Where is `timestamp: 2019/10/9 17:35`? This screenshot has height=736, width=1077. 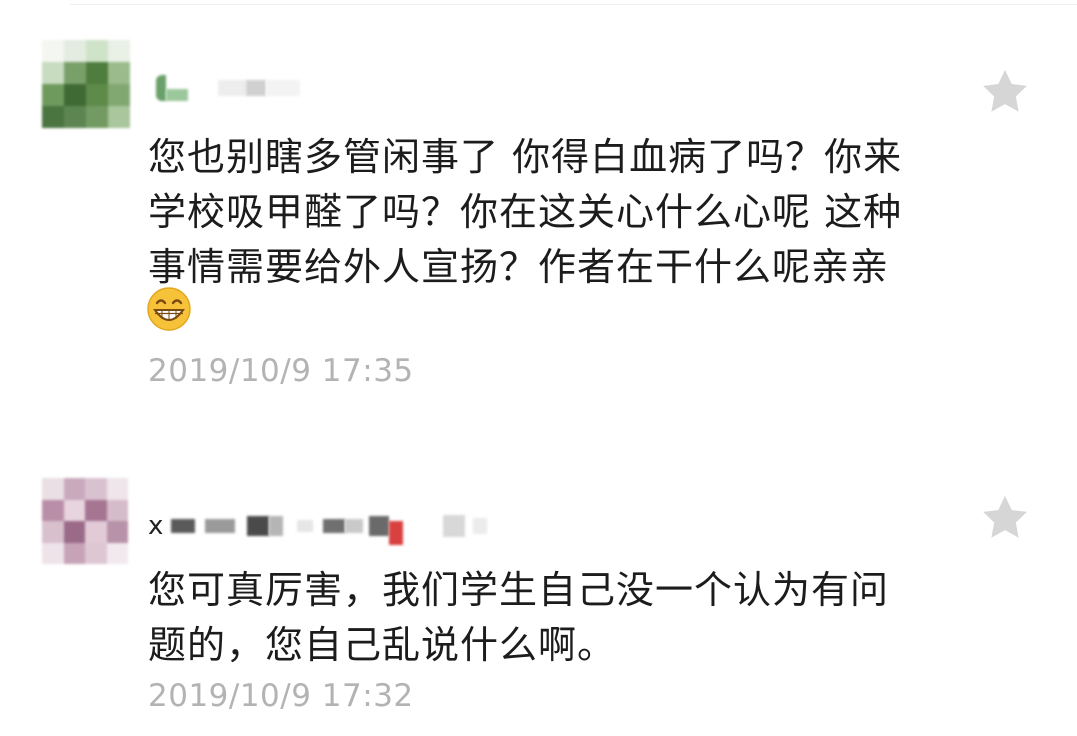 timestamp: 2019/10/9 17:35 is located at coordinates (281, 371).